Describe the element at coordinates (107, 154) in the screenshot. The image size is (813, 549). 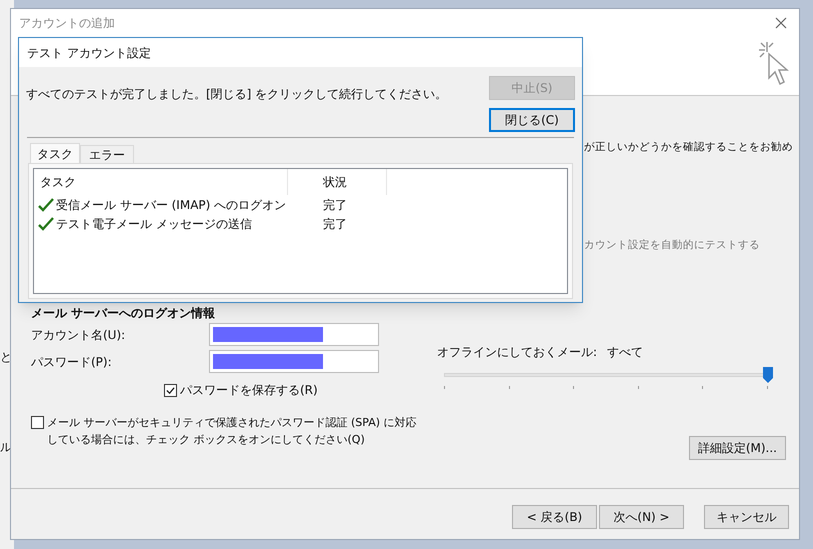
I see `tab: エラー` at that location.